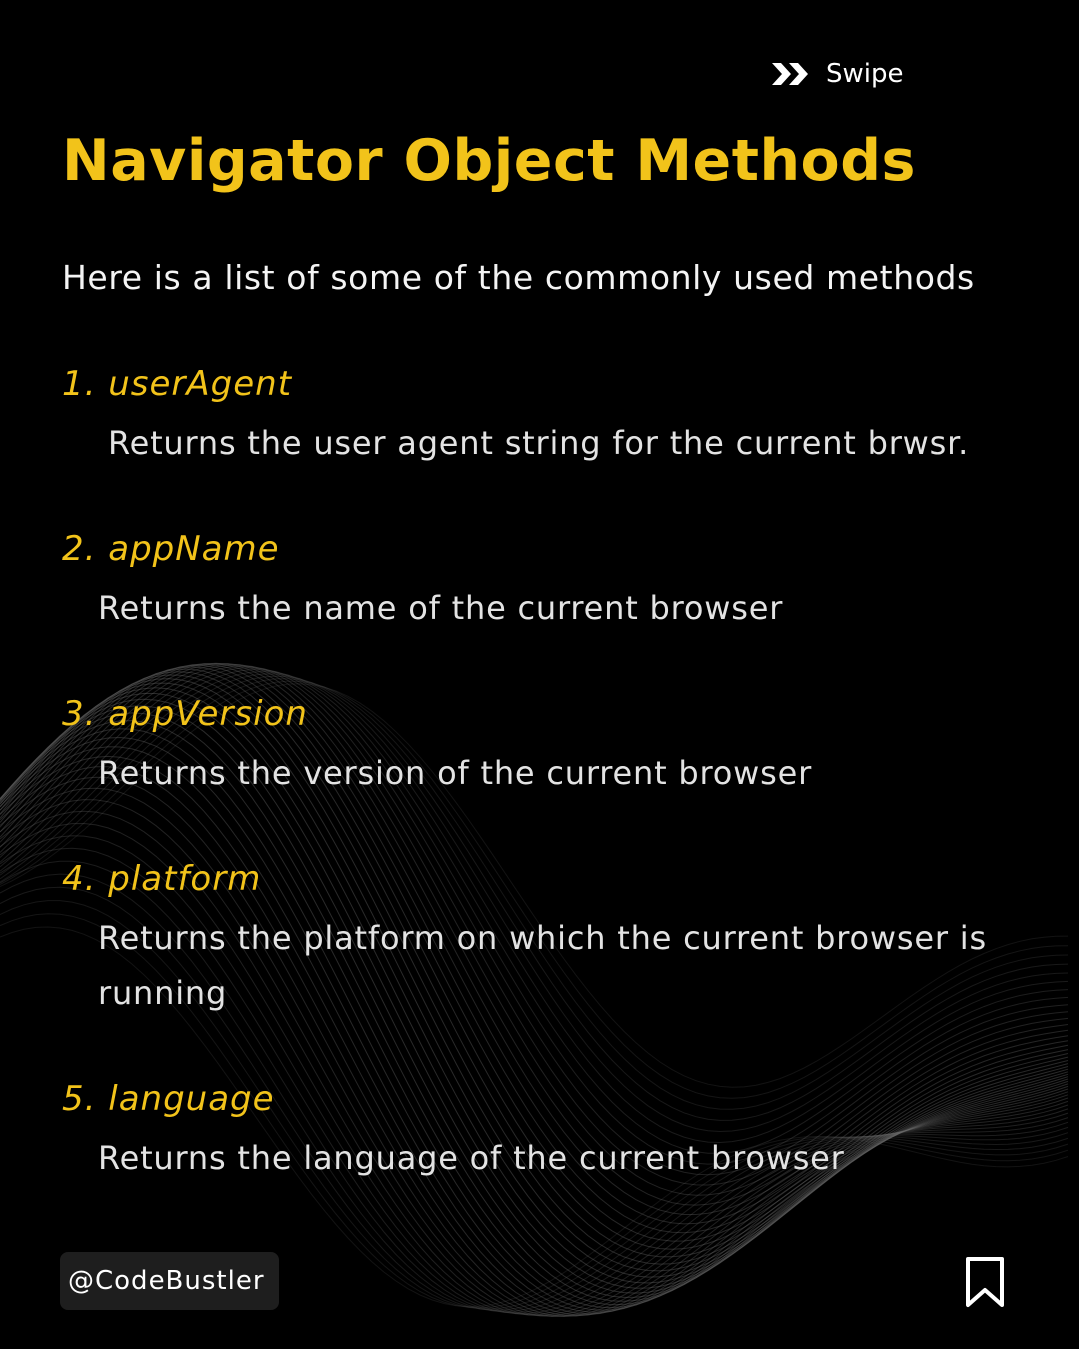 The image size is (1079, 1349). What do you see at coordinates (791, 74) in the screenshot?
I see `double-chevron-right-icon` at bounding box center [791, 74].